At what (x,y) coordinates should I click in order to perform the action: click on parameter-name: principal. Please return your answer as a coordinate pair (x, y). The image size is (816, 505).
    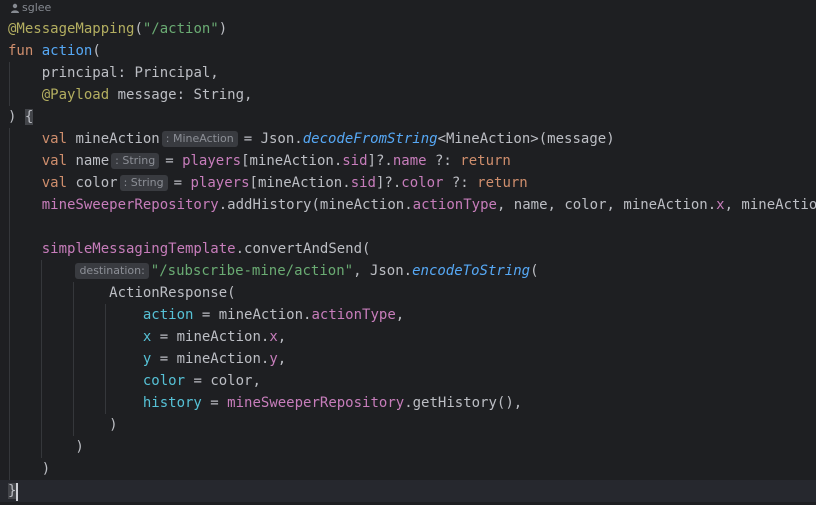
    Looking at the image, I should click on (79, 73).